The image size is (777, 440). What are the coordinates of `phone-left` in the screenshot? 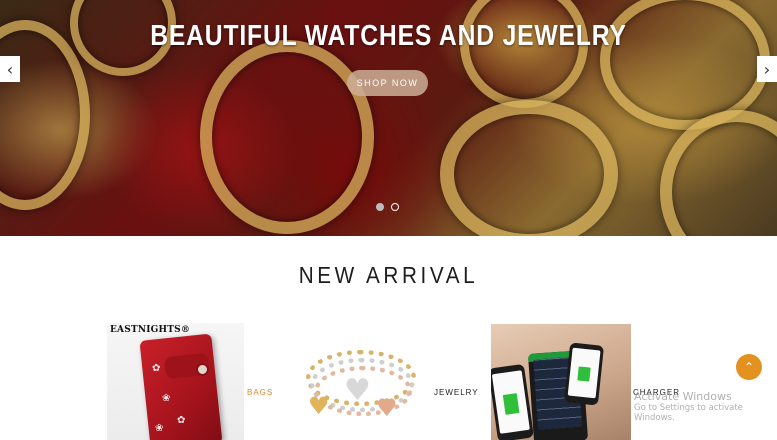 It's located at (512, 401).